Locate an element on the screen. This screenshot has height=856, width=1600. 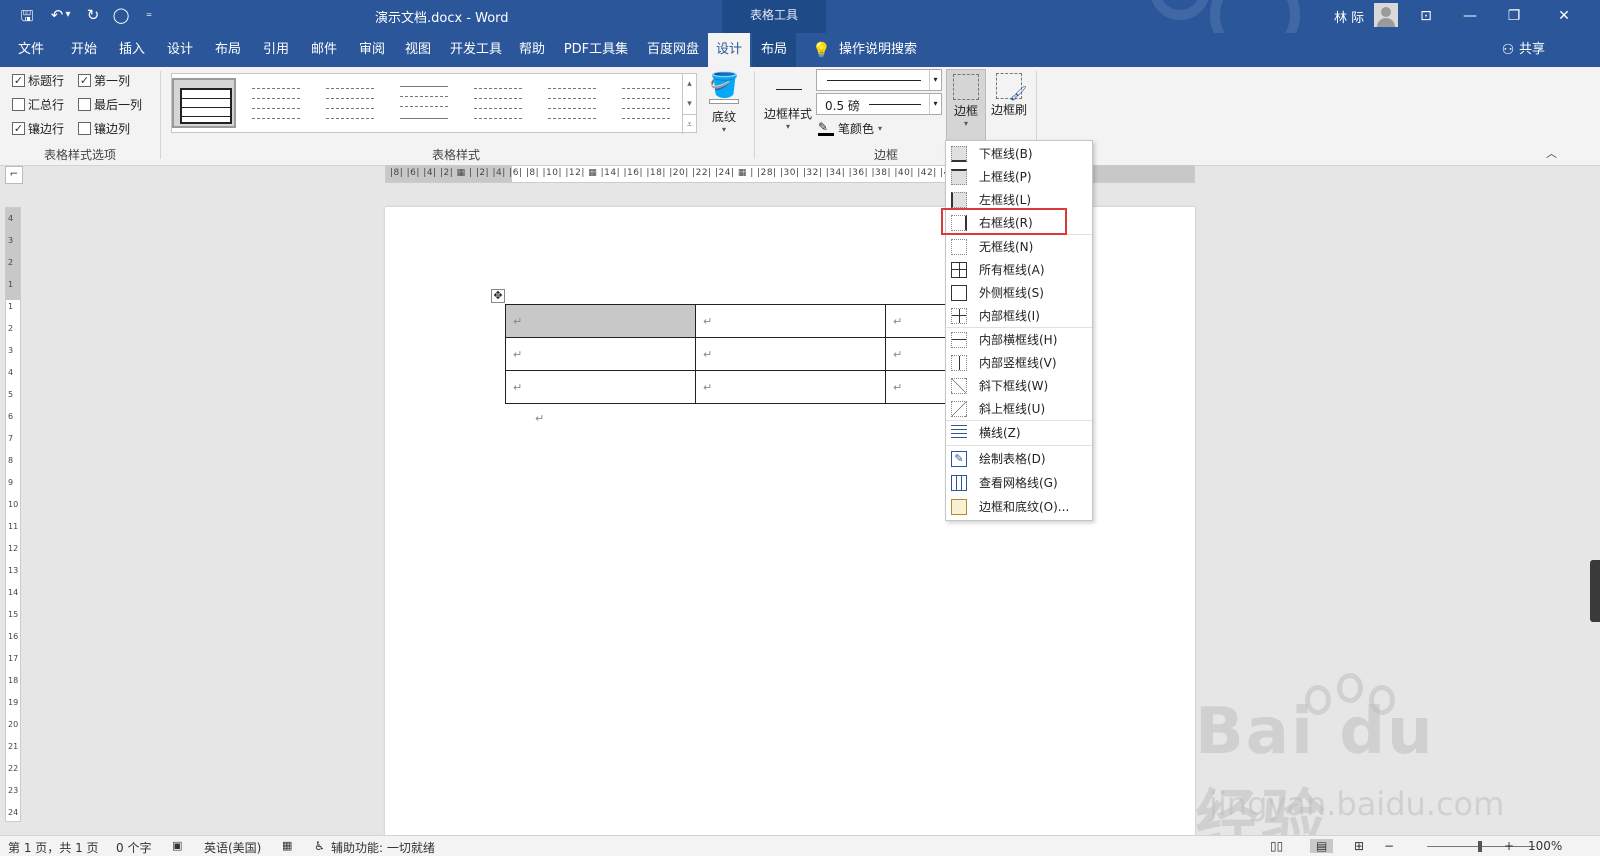
checkbox-first-column: ✓ 第一列 is located at coordinates (104, 80).